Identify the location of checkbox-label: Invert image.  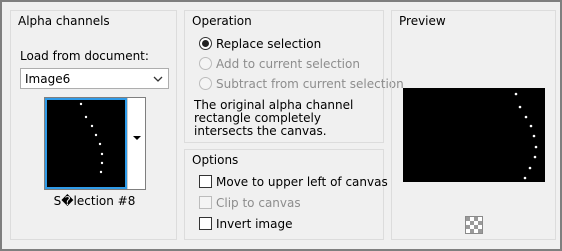
(254, 224).